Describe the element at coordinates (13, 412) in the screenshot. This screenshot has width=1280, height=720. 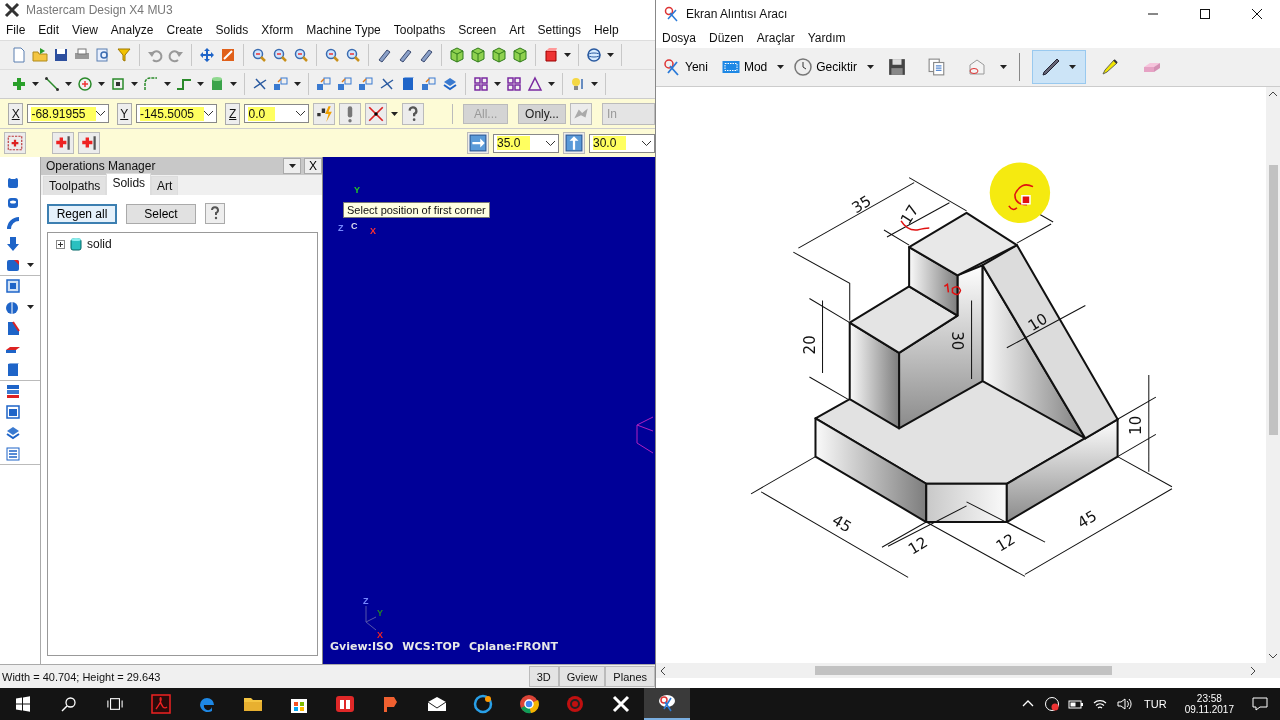
I see `window-icon` at that location.